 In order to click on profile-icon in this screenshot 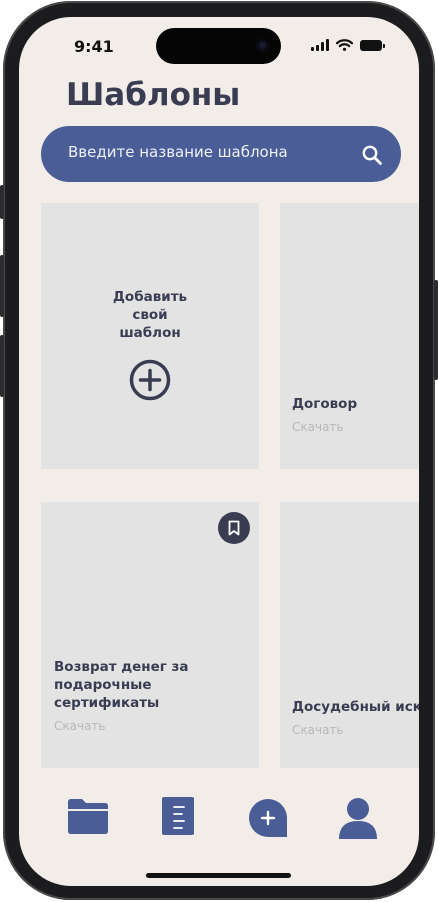, I will do `click(358, 818)`.